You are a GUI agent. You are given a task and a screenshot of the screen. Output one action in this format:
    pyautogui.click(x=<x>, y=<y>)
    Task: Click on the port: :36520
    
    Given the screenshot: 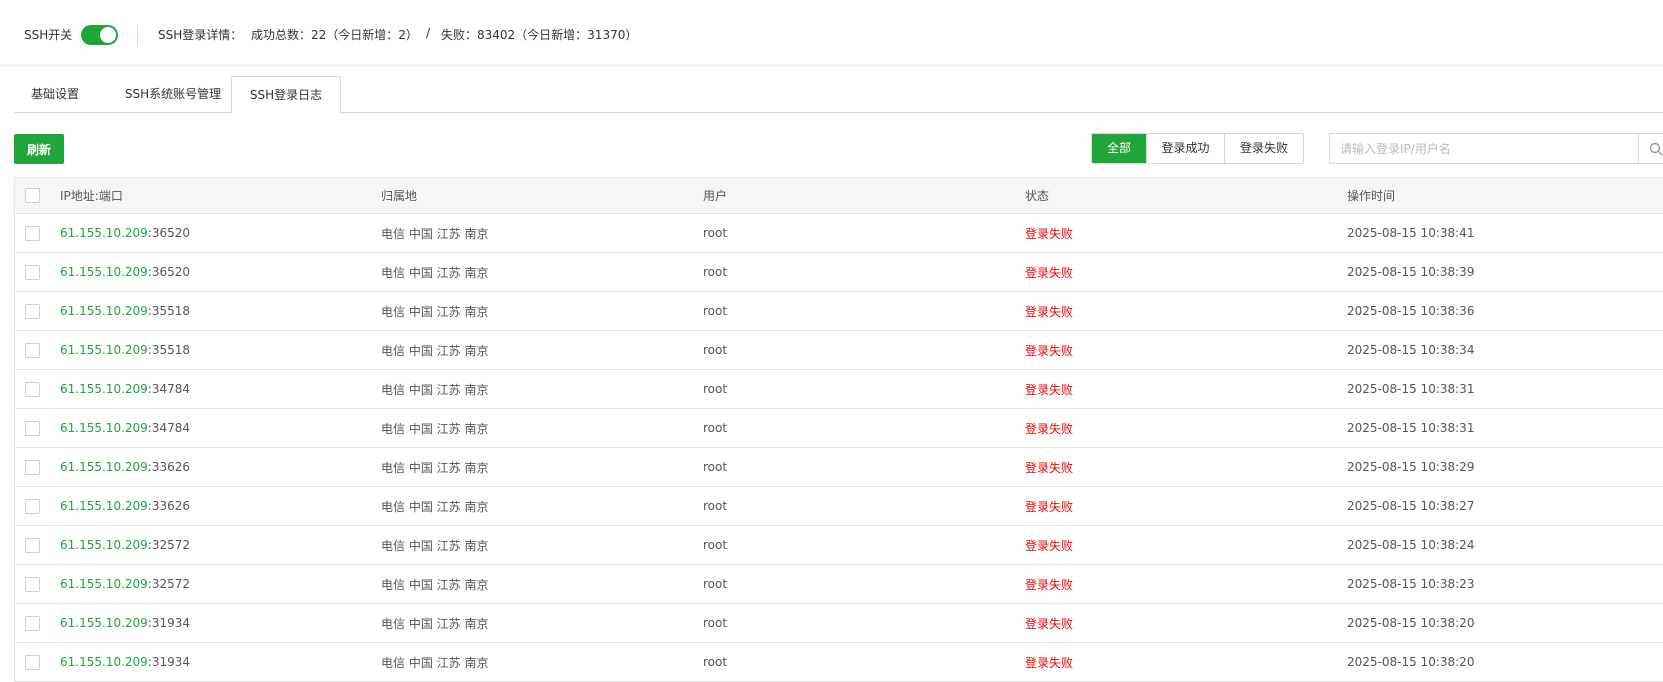 What is the action you would take?
    pyautogui.click(x=169, y=233)
    